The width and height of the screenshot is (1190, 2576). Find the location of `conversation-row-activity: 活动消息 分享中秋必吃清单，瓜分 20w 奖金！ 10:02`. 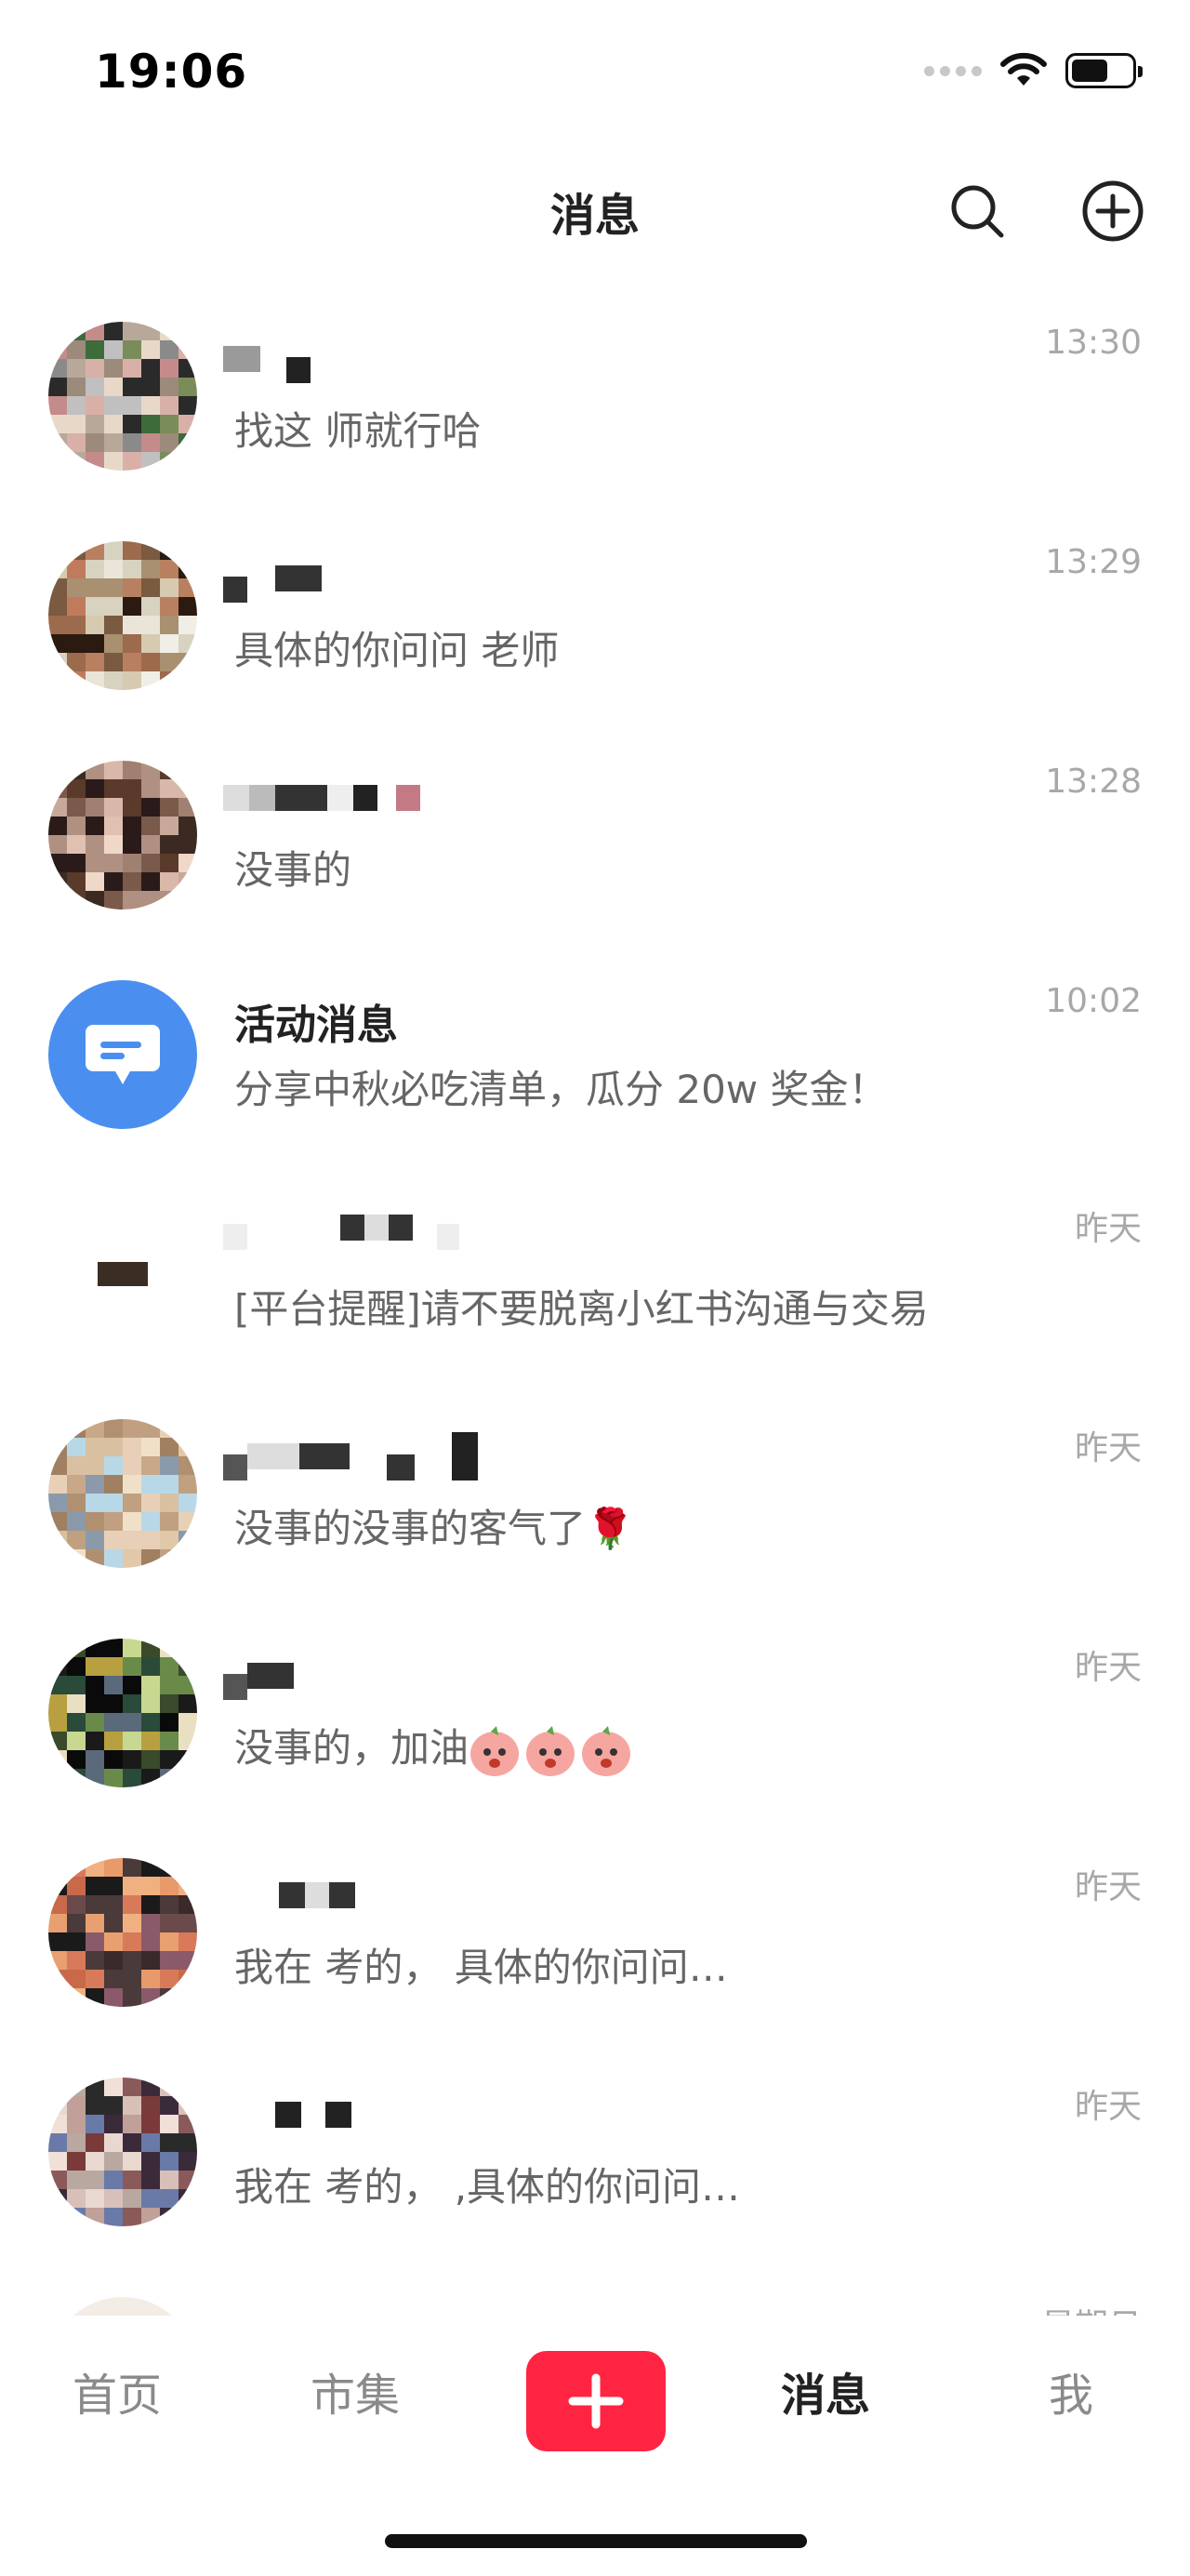

conversation-row-activity: 活动消息 分享中秋必吃清单，瓜分 20w 奖金！ 10:02 is located at coordinates (595, 1075).